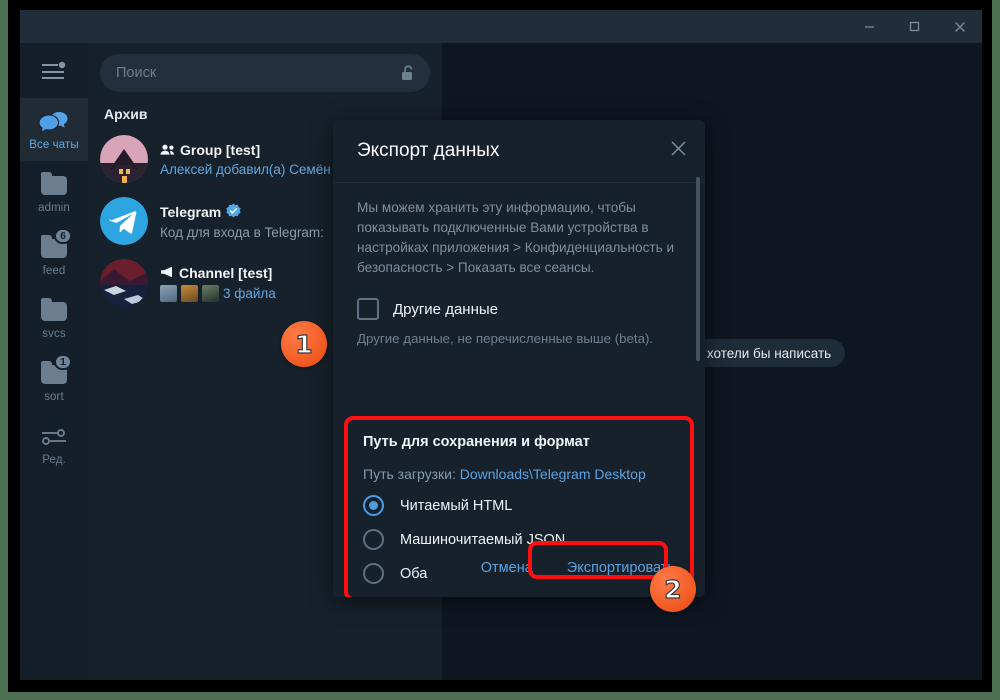 The image size is (1000, 700). I want to click on sidebar-item-label: feed, so click(54, 271).